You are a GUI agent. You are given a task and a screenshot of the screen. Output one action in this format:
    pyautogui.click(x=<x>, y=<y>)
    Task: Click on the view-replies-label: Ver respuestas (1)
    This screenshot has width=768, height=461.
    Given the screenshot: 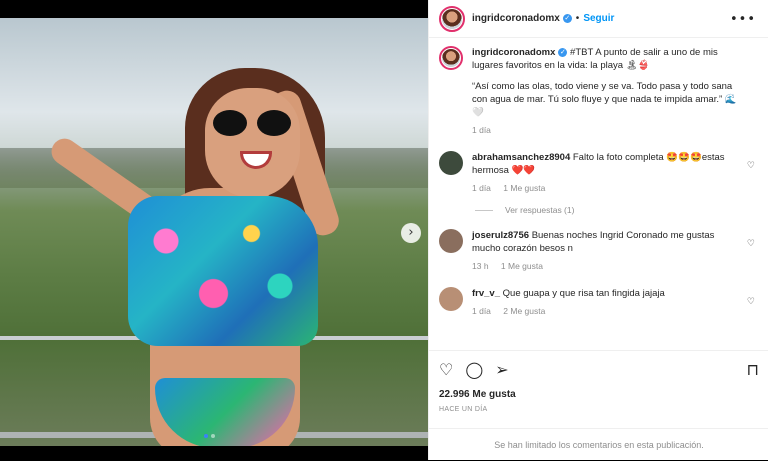 What is the action you would take?
    pyautogui.click(x=540, y=210)
    